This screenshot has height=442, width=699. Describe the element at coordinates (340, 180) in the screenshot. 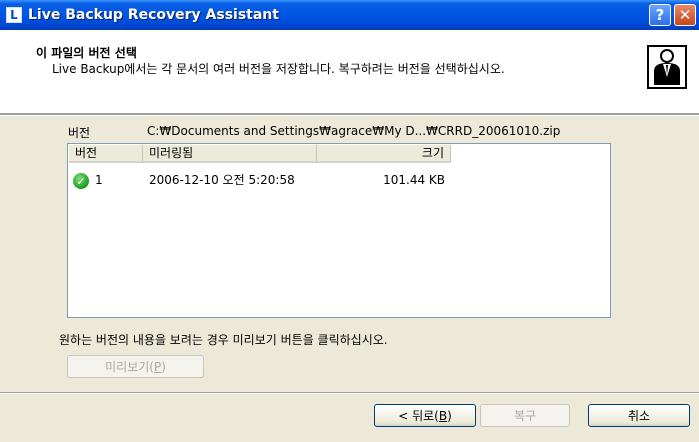

I see `table-row: ✓ 1 2006-12-10 오전 5:20:58 101.44 KB` at that location.